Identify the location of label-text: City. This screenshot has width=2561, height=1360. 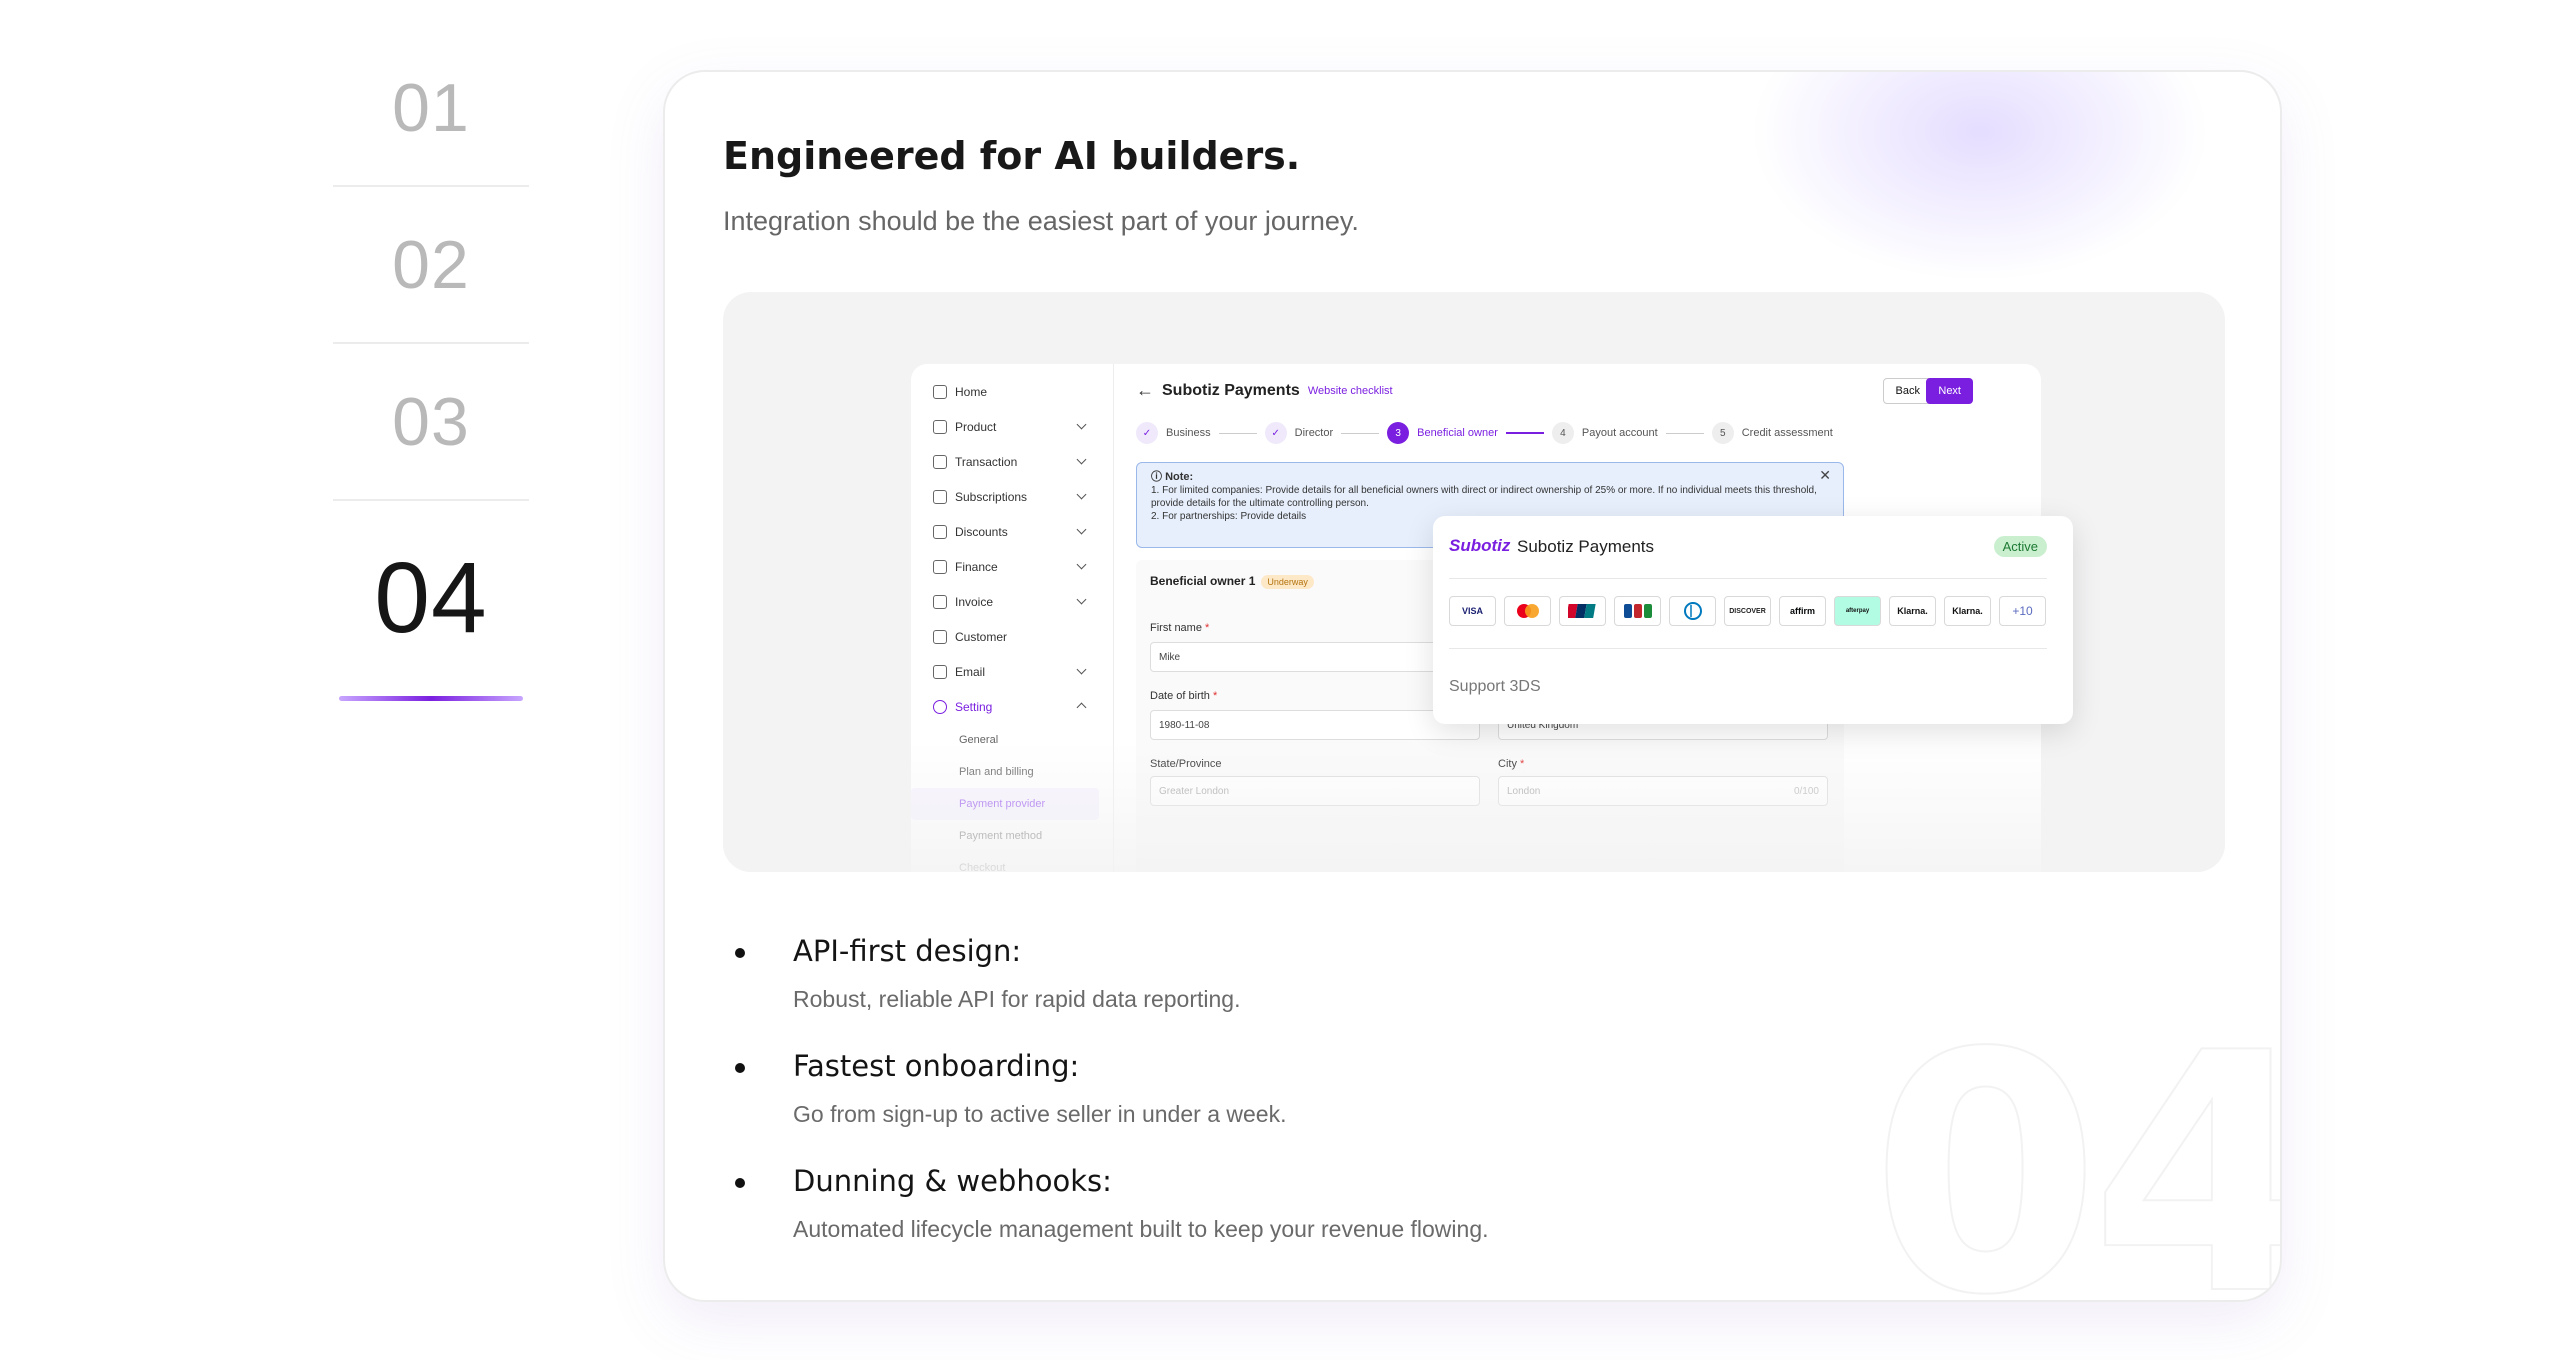
(1507, 764).